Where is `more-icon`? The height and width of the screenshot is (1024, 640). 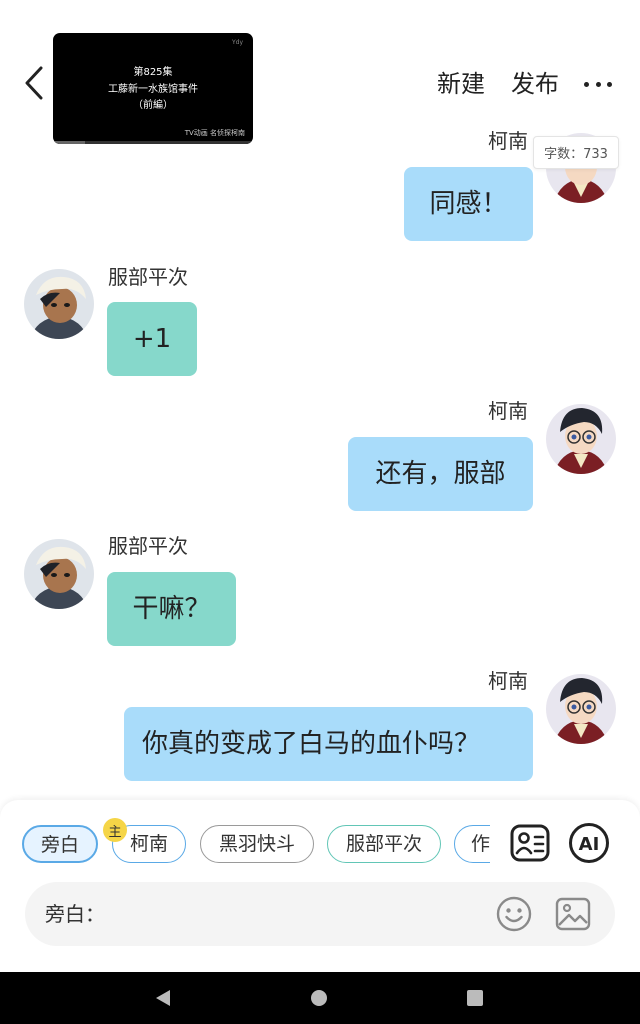 more-icon is located at coordinates (598, 84).